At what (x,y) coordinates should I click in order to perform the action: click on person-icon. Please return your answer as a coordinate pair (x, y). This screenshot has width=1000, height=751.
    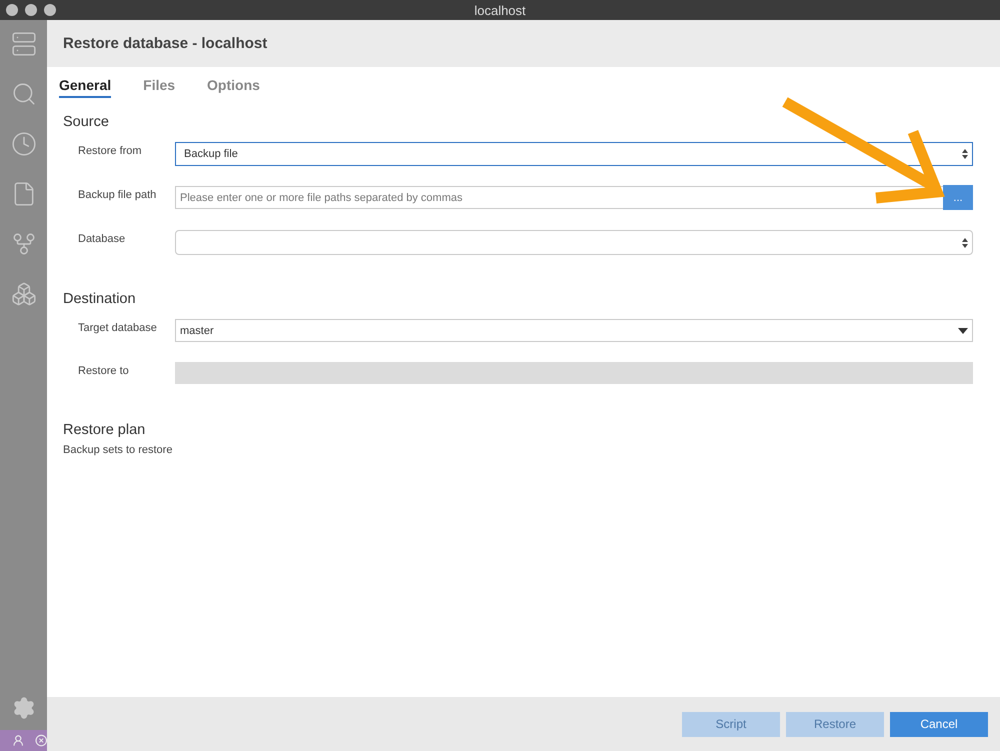
    Looking at the image, I should click on (18, 740).